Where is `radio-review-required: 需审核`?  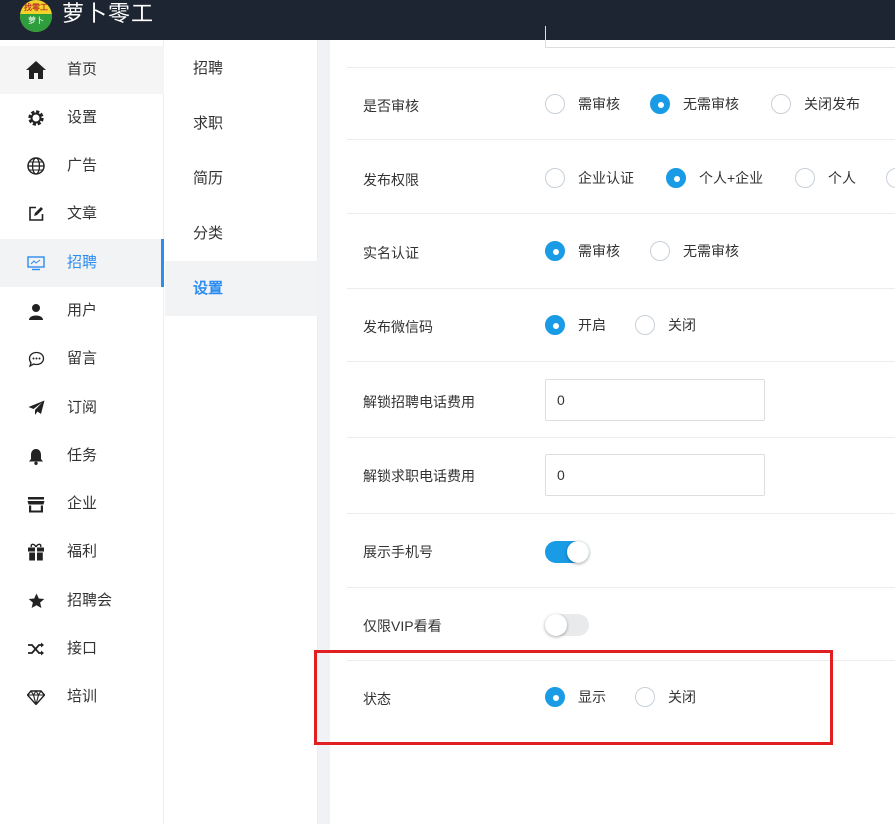 radio-review-required: 需审核 is located at coordinates (582, 104).